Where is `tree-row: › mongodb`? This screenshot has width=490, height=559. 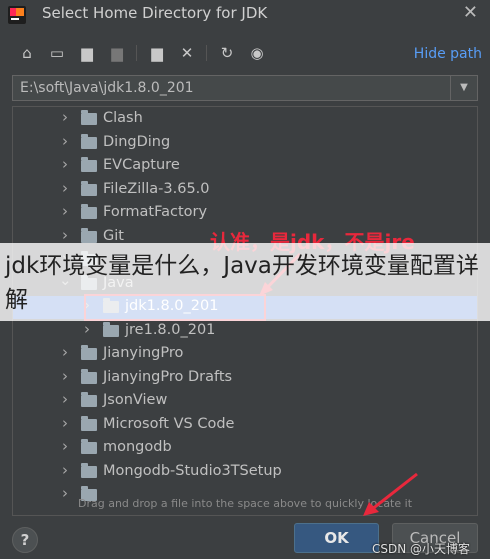
tree-row: › mongodb is located at coordinates (245, 448).